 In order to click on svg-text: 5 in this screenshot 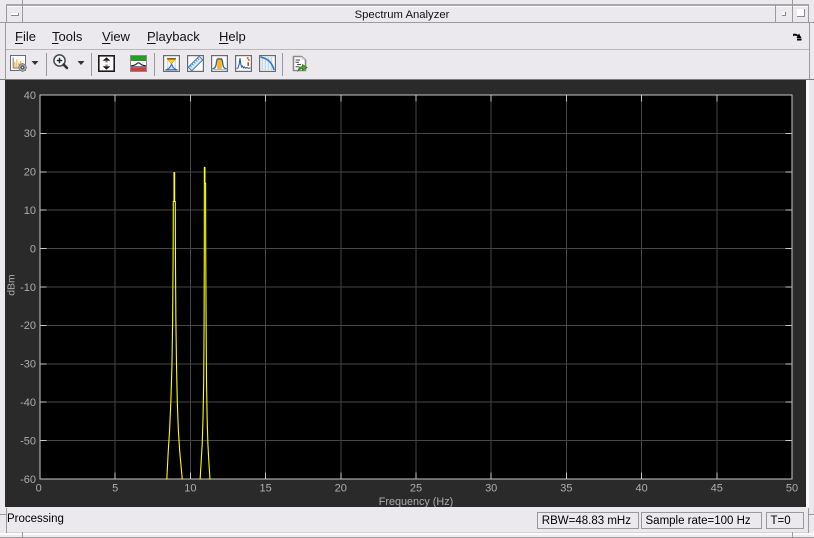, I will do `click(115, 489)`.